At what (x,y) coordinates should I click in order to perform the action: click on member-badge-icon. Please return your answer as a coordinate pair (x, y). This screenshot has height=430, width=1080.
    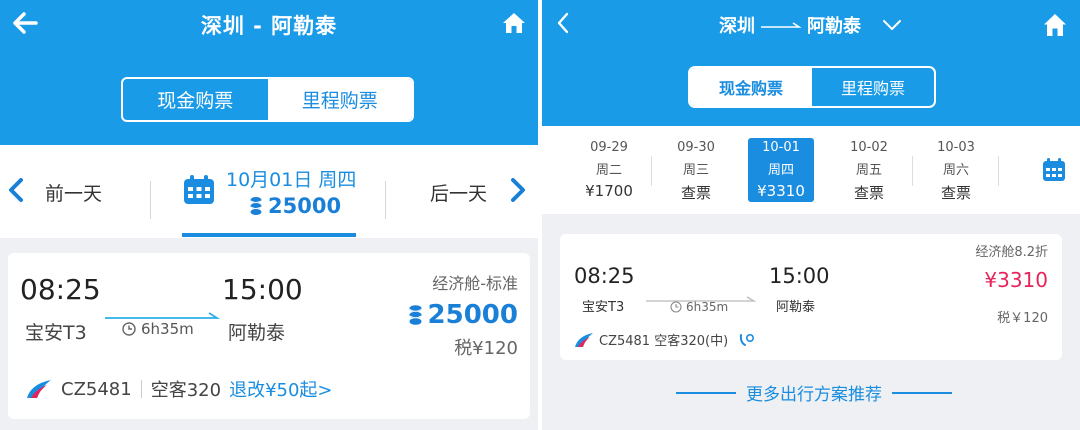
    Looking at the image, I should click on (747, 339).